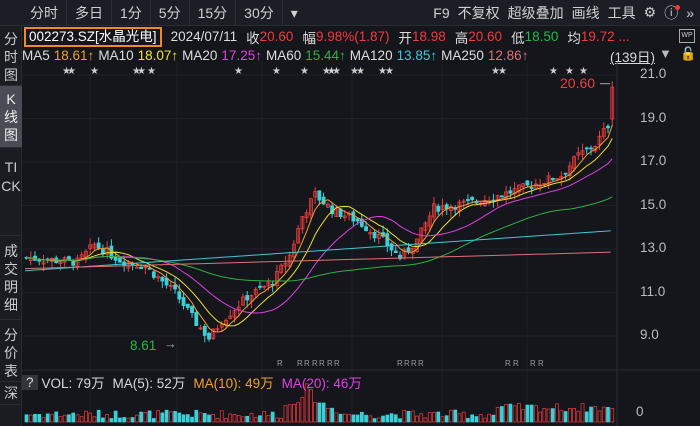  What do you see at coordinates (508, 55) in the screenshot?
I see `ma-value: 12.86↑` at bounding box center [508, 55].